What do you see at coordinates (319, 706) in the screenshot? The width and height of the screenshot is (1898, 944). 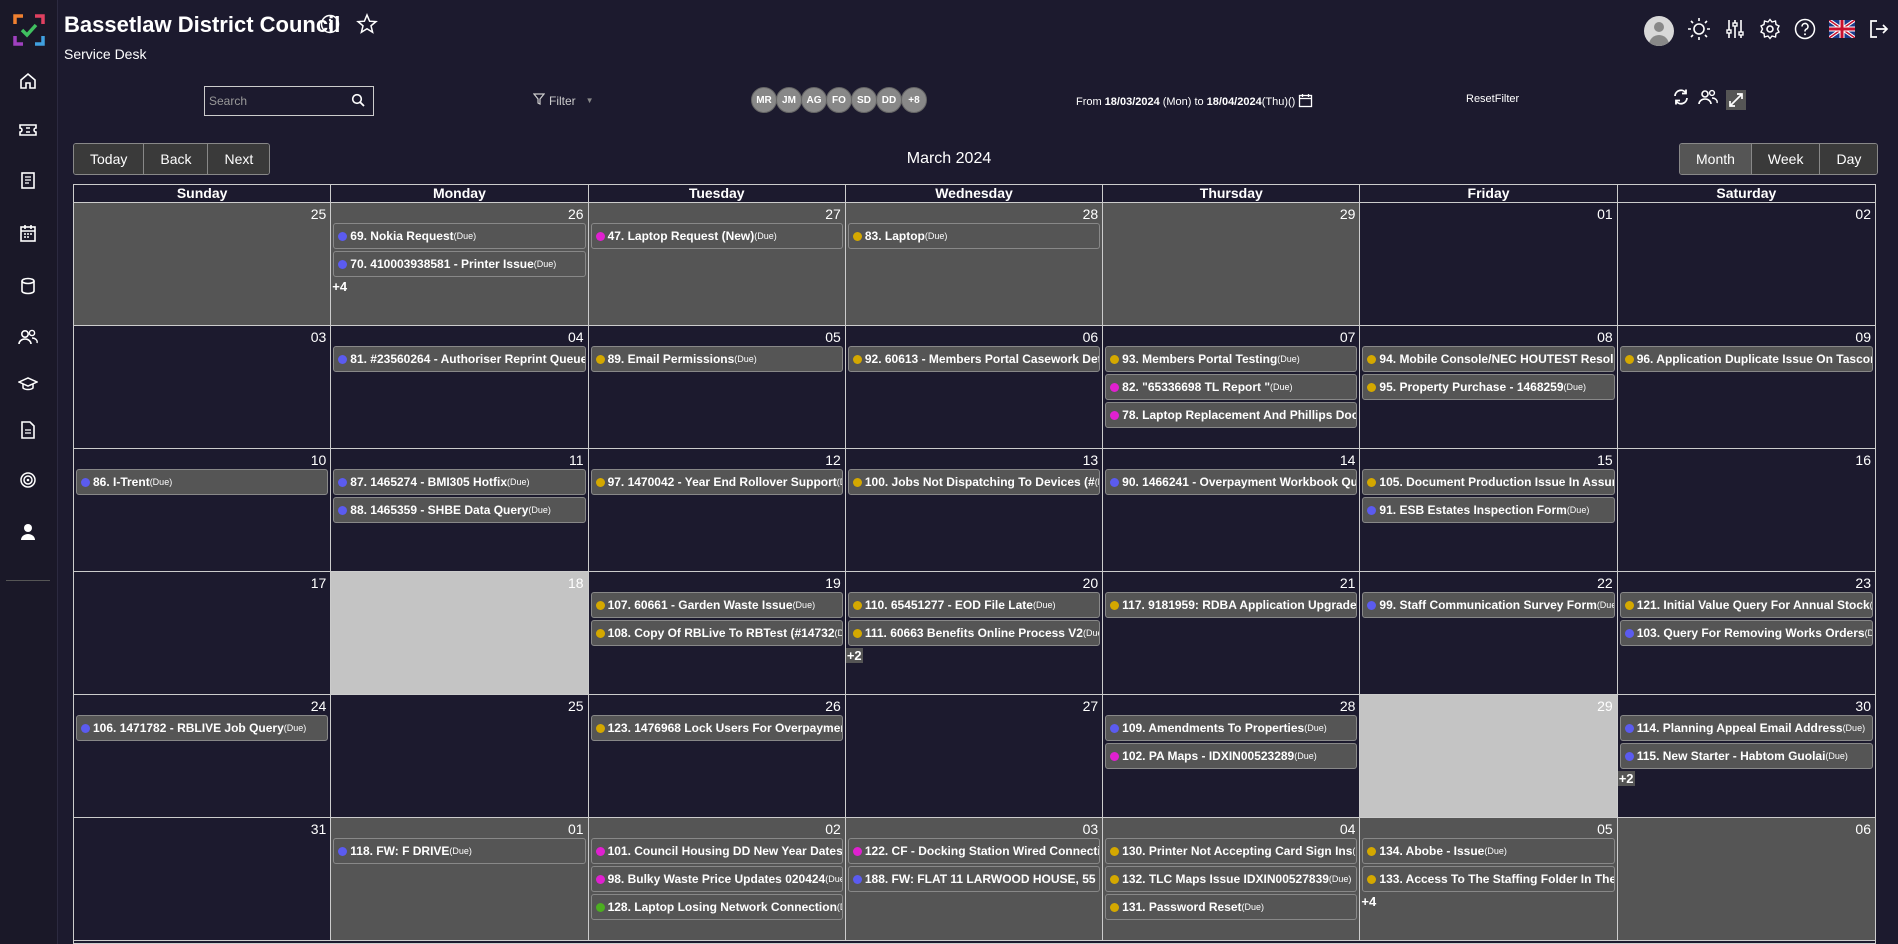 I see `day-number: 24` at bounding box center [319, 706].